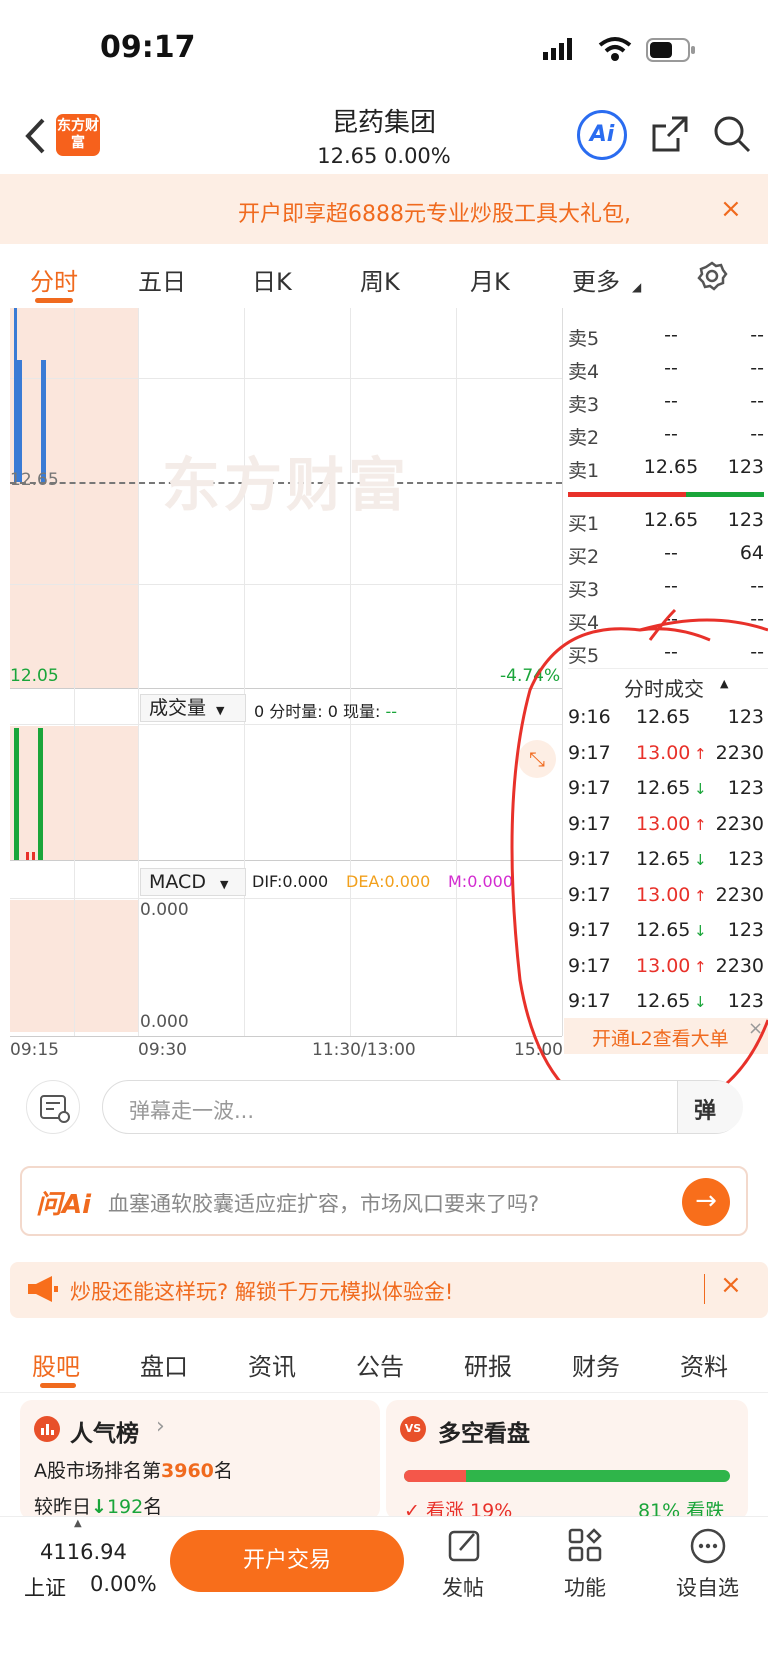  I want to click on dropdown-caret-icon: ▼, so click(220, 710).